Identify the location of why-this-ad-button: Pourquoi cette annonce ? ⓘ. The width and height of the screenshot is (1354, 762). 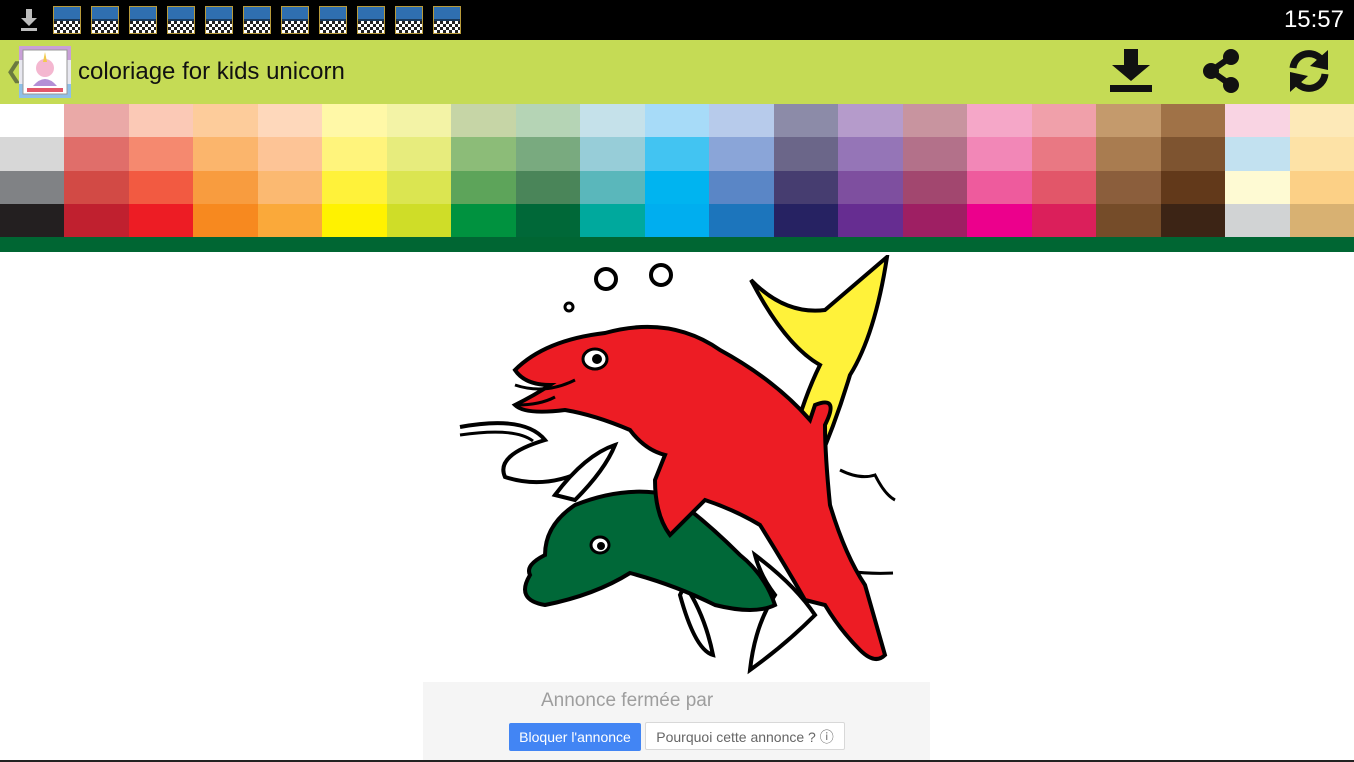
(745, 736).